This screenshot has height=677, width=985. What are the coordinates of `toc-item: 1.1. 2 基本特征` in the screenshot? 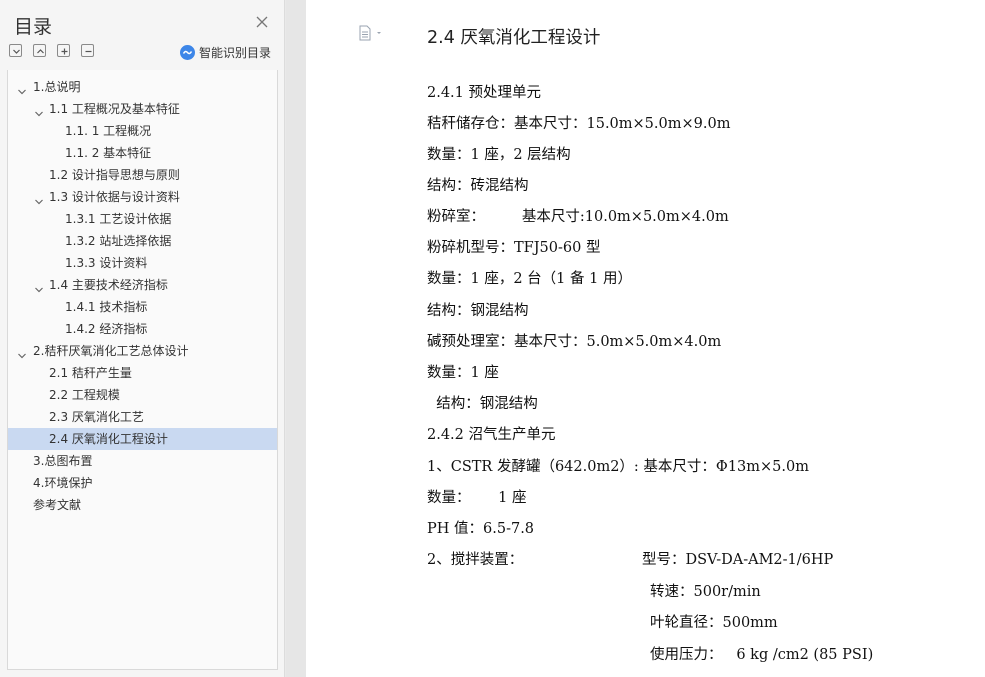 It's located at (142, 153).